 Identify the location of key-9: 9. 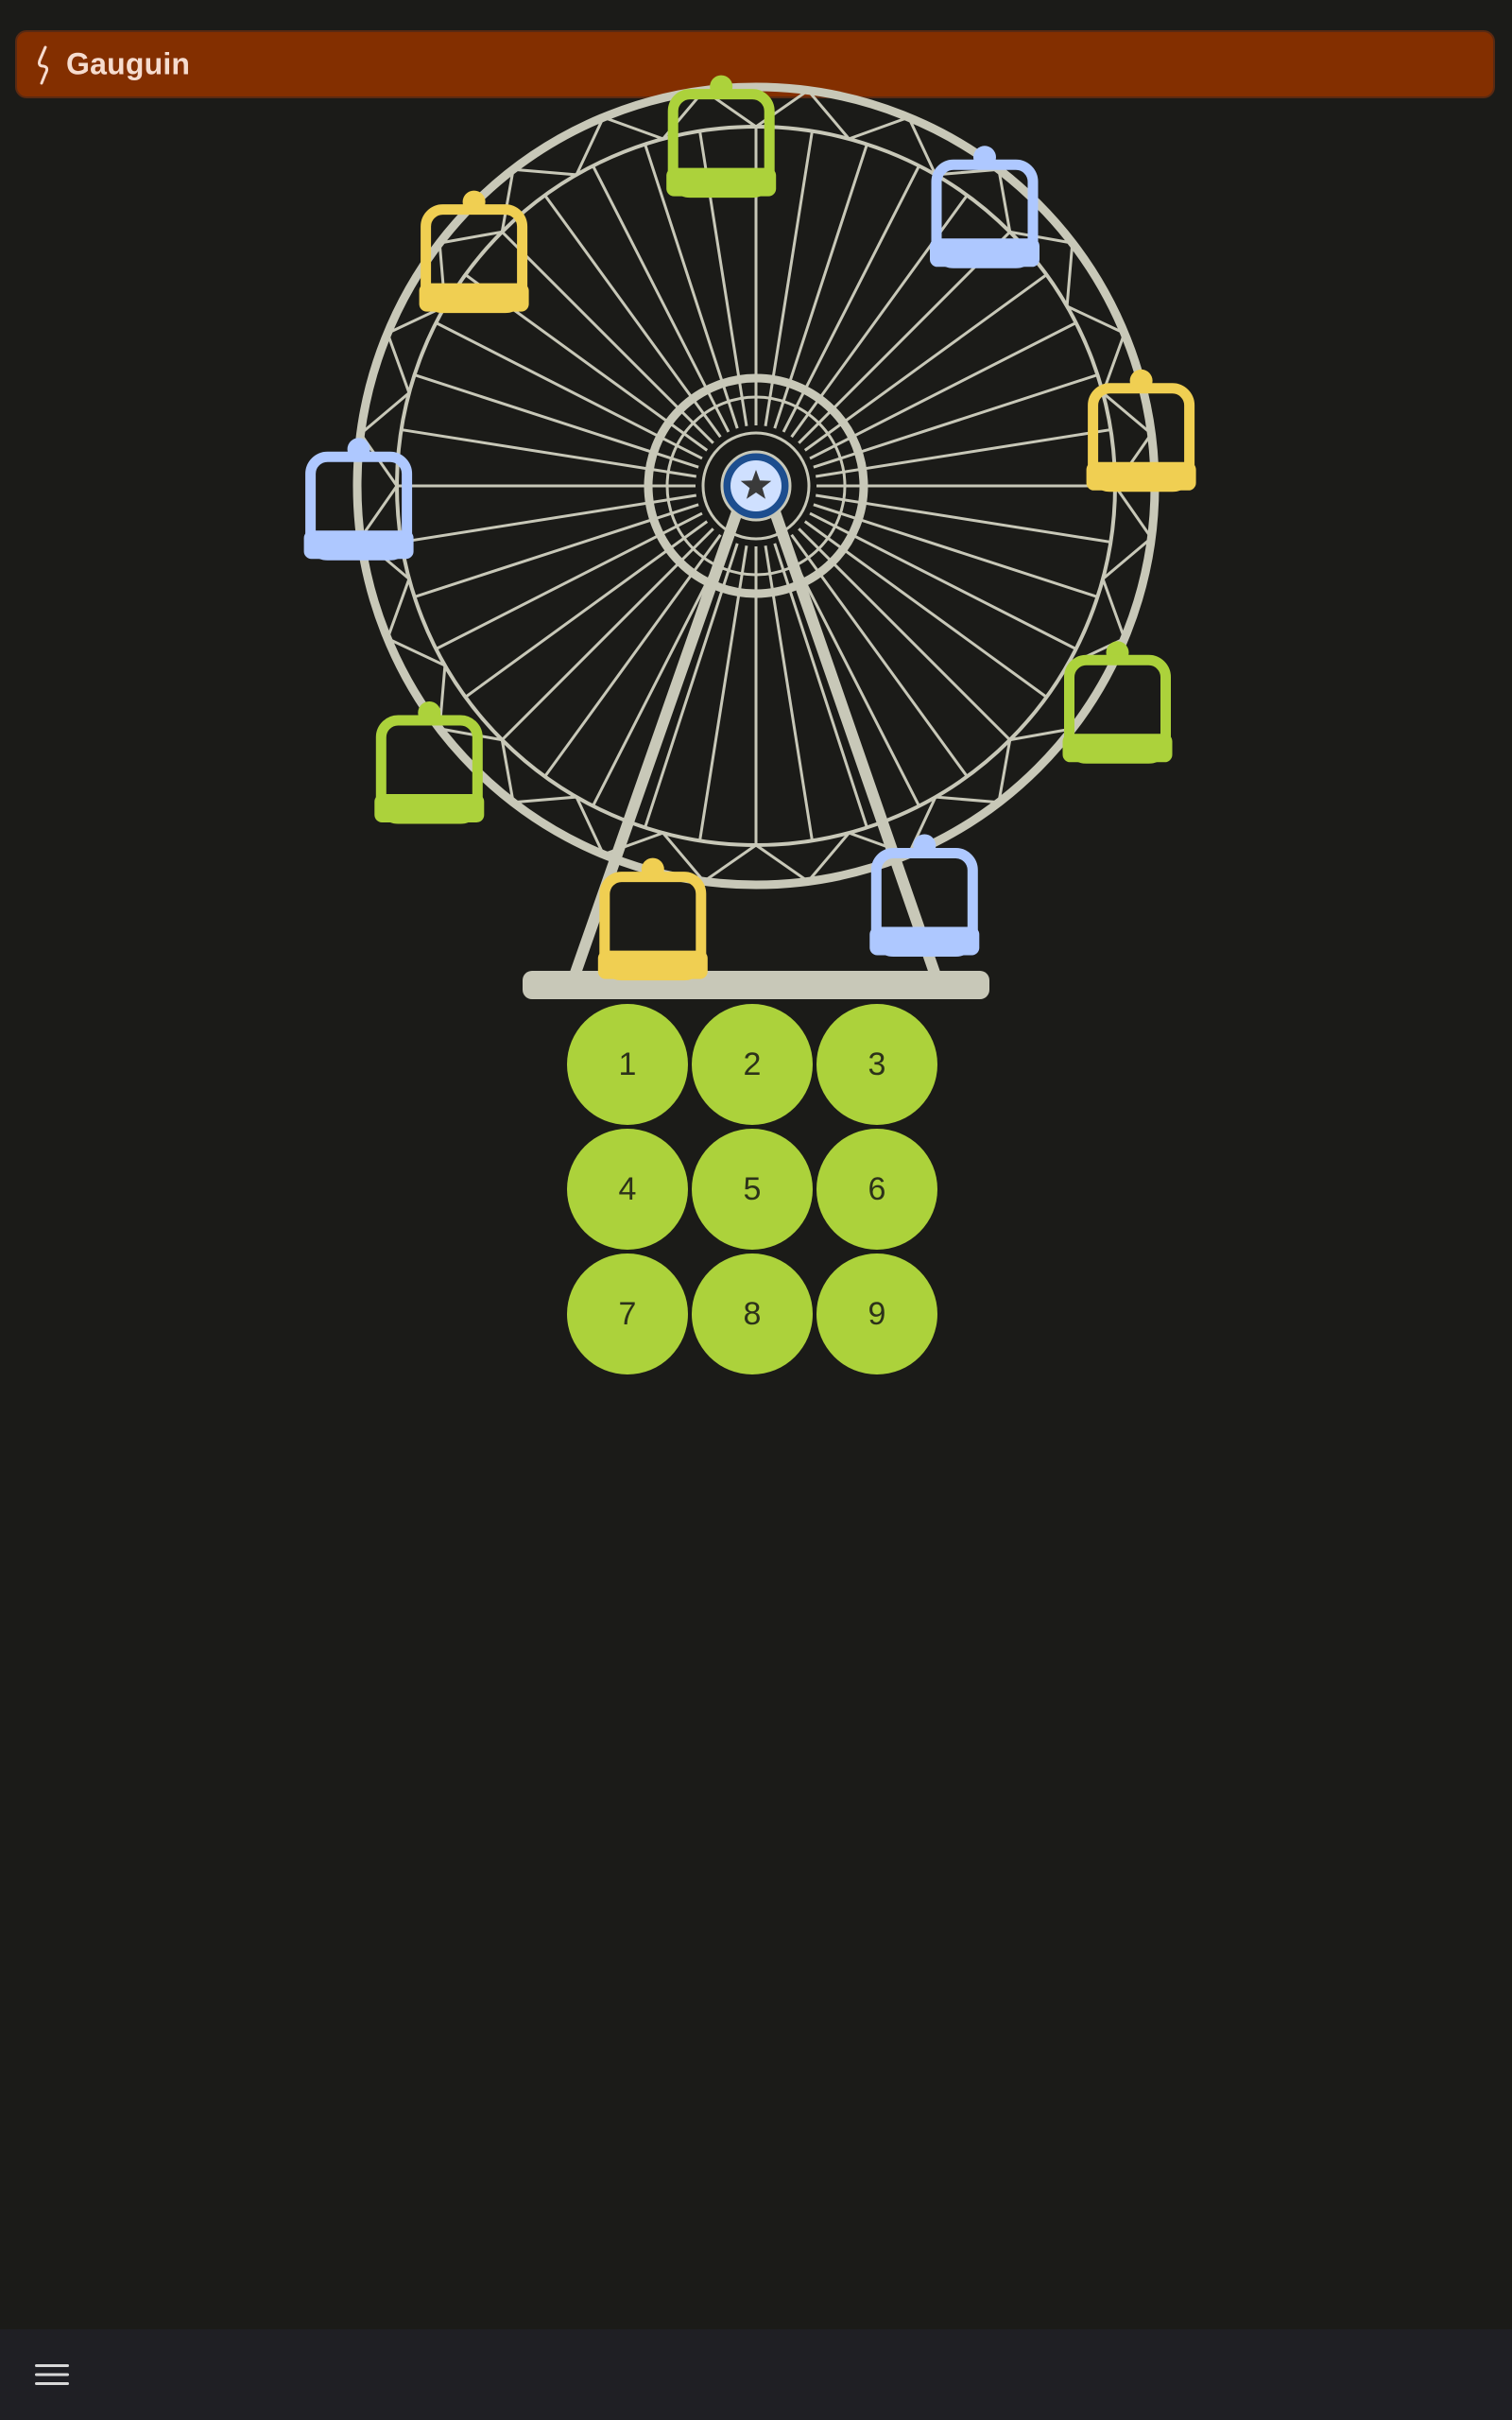
(876, 1313).